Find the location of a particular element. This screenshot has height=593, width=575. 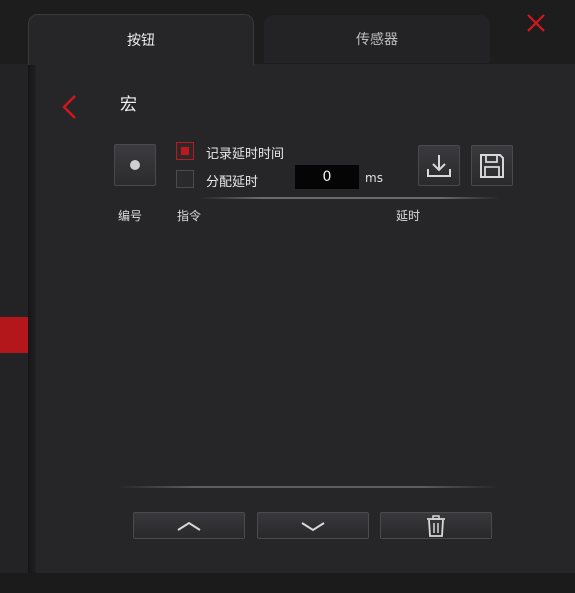

tab-sensor-label: 传感器 is located at coordinates (377, 40).